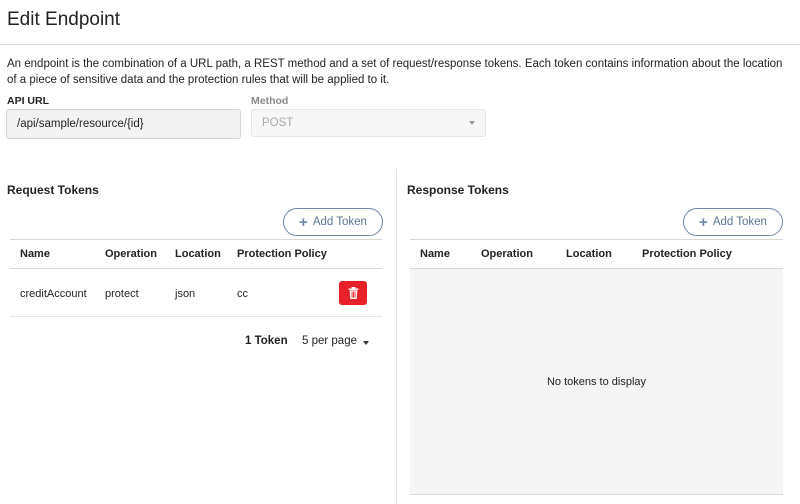 The height and width of the screenshot is (504, 800). What do you see at coordinates (396, 336) in the screenshot?
I see `panel-divider` at bounding box center [396, 336].